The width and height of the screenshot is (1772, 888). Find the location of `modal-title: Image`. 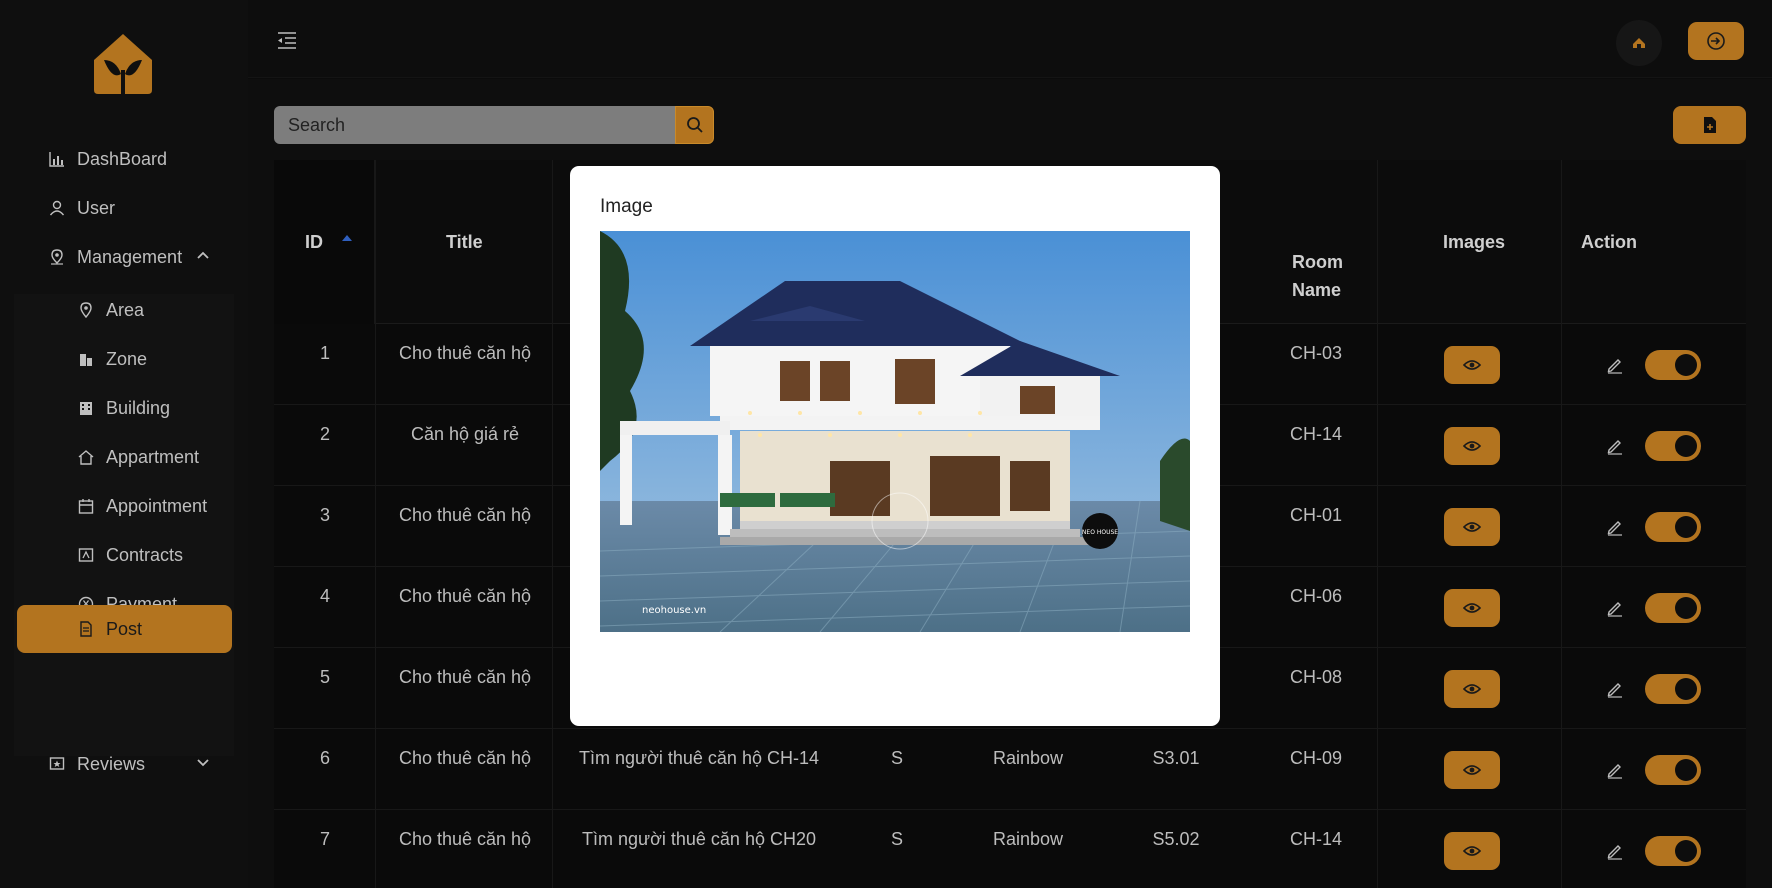

modal-title: Image is located at coordinates (626, 206).